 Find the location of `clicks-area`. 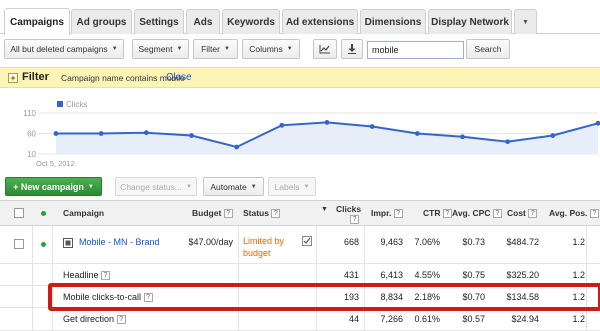

clicks-area is located at coordinates (327, 138).